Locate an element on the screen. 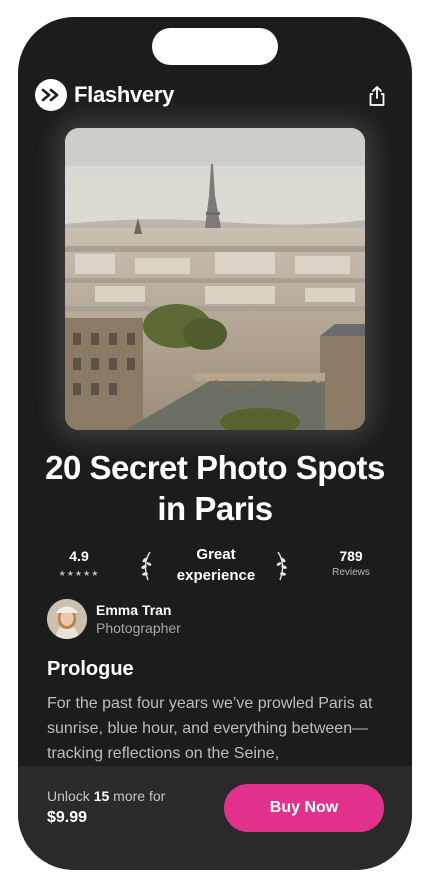 The height and width of the screenshot is (885, 431). badge-line2: experience is located at coordinates (216, 575).